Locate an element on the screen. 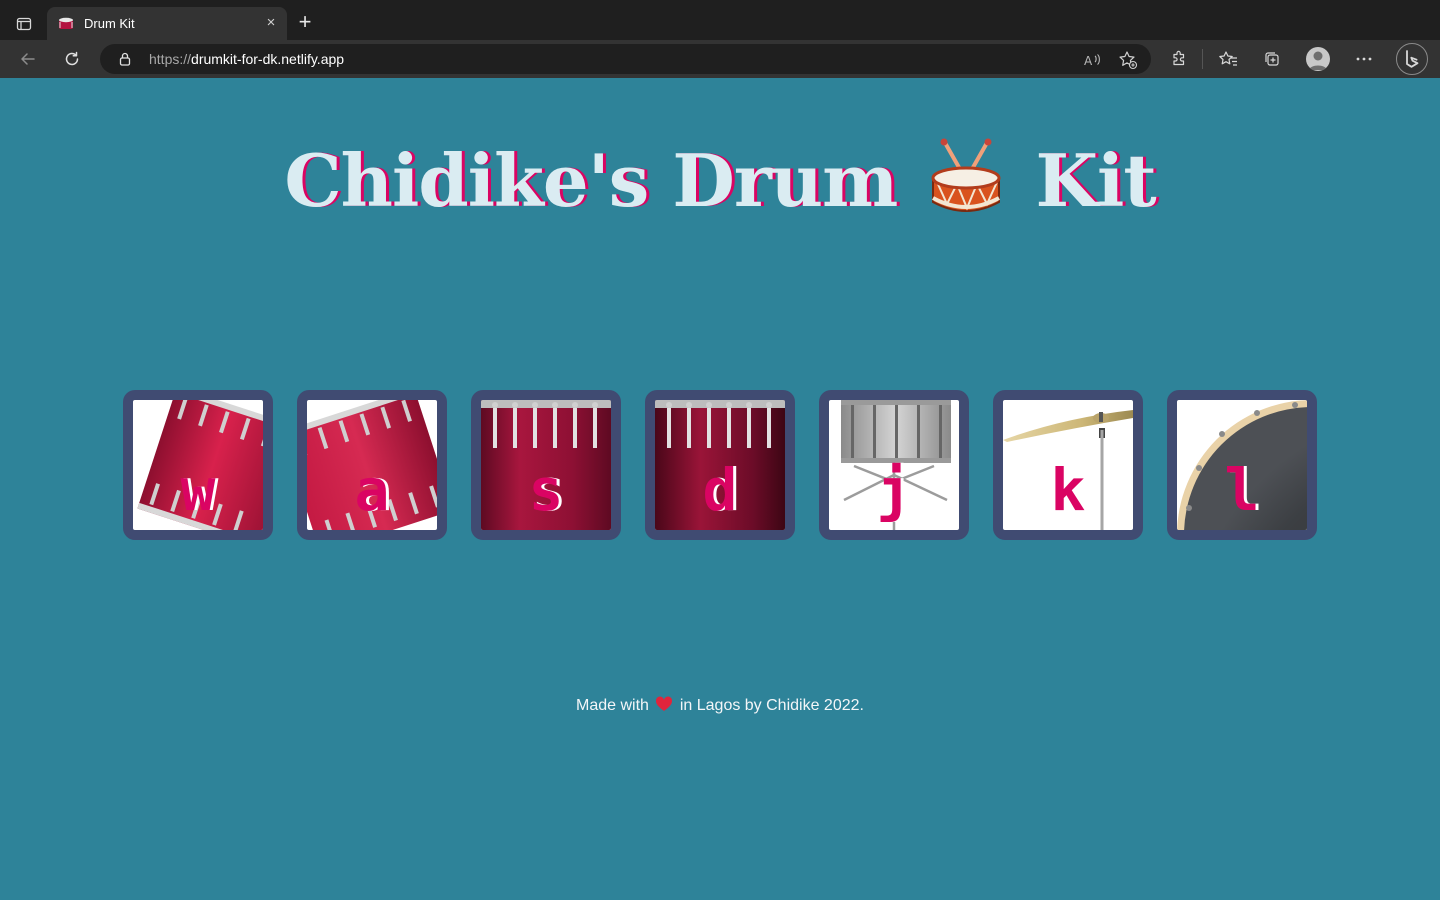 This screenshot has width=1440, height=900. collections-icon is located at coordinates (1272, 59).